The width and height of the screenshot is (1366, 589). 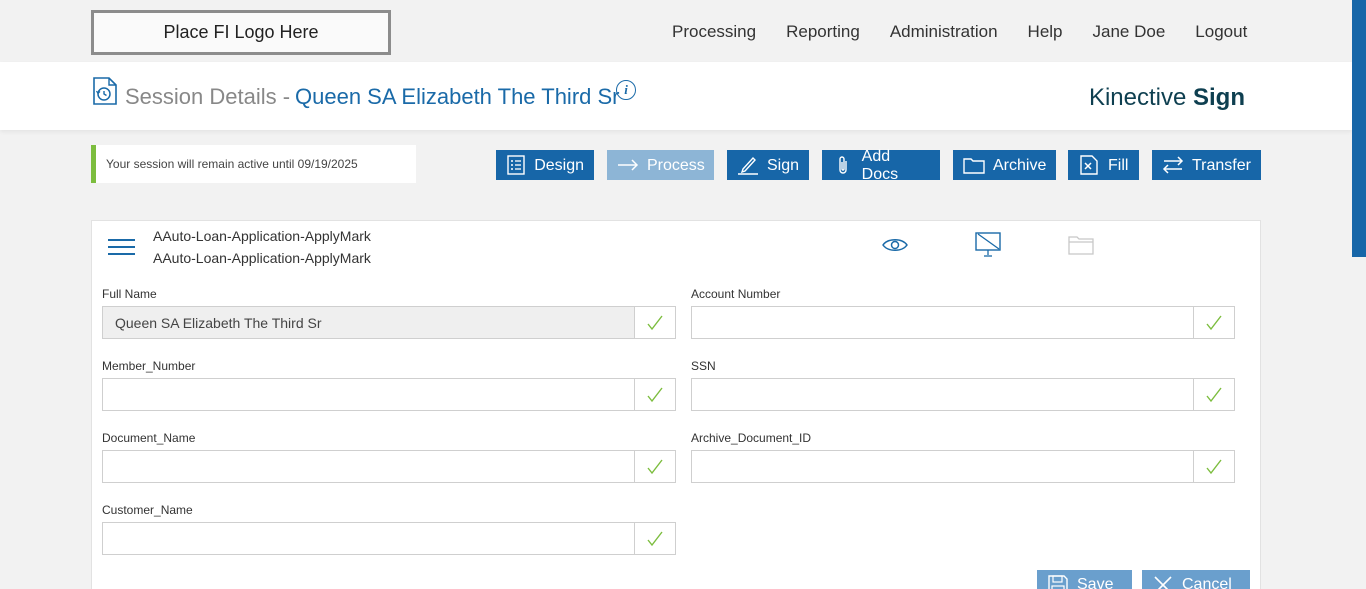 I want to click on nav-logout: Logout, so click(x=1221, y=32).